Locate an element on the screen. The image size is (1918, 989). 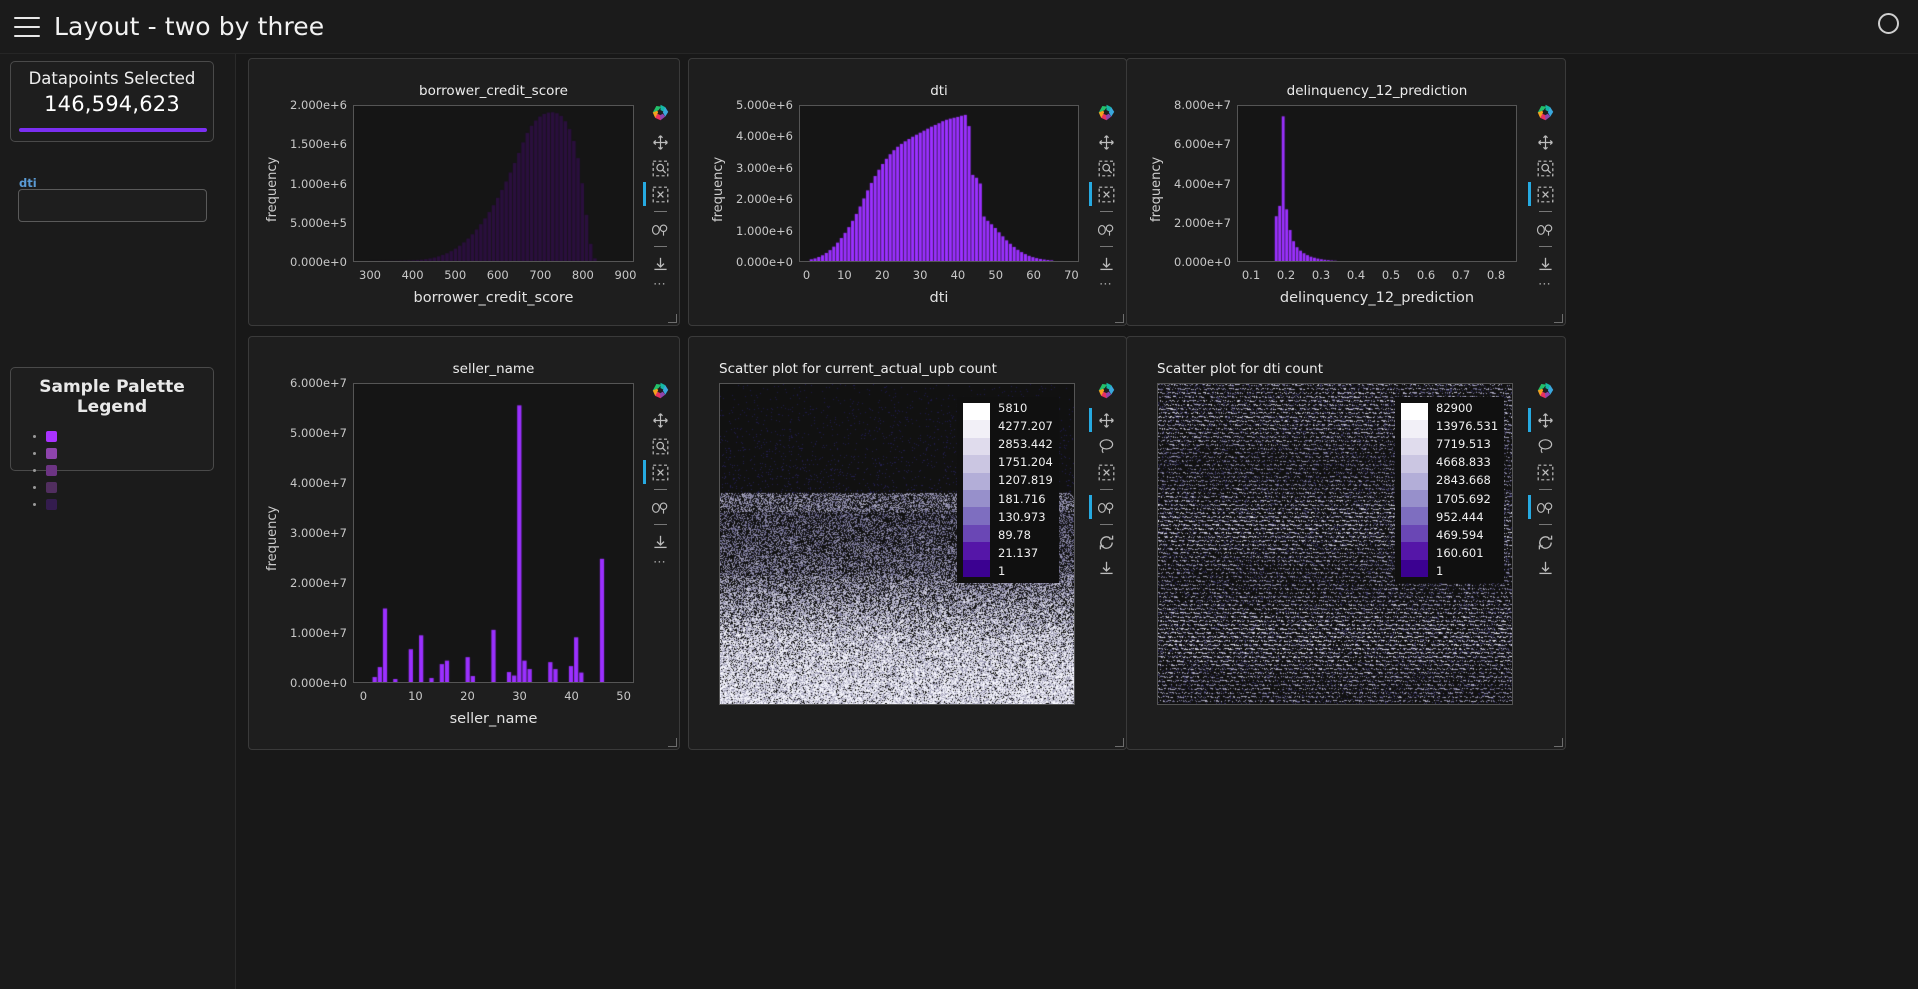
y-axis-tick-label: 4.000e+7 is located at coordinates (1202, 183).